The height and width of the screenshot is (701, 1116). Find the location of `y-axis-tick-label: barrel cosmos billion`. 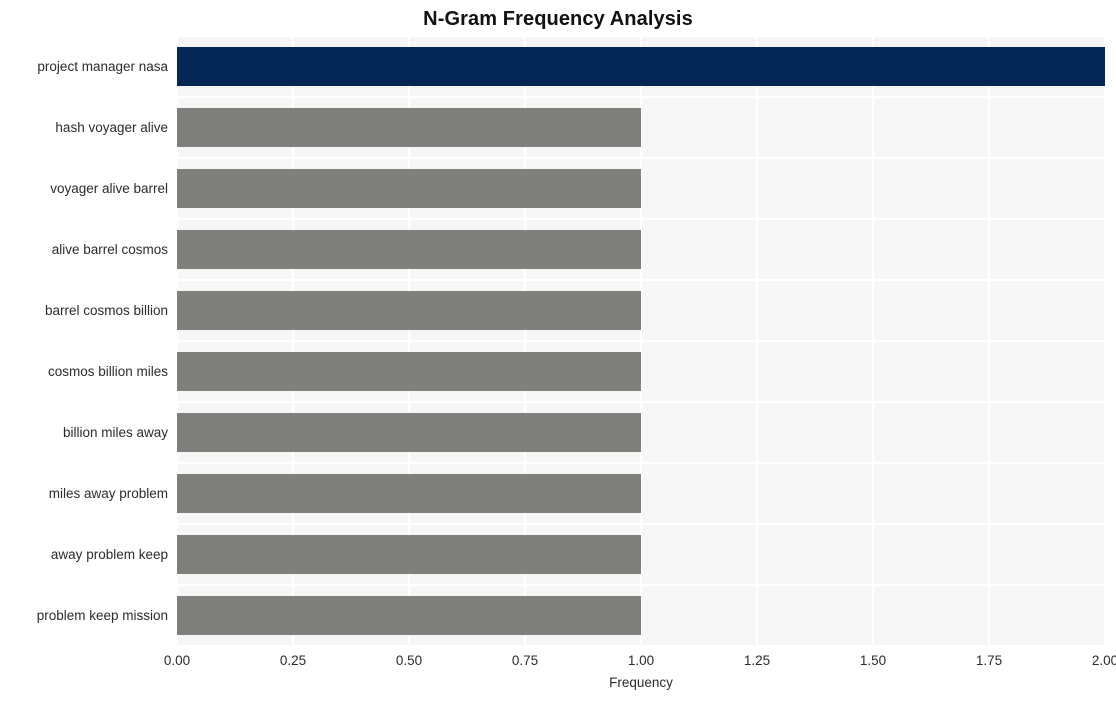

y-axis-tick-label: barrel cosmos billion is located at coordinates (106, 310).